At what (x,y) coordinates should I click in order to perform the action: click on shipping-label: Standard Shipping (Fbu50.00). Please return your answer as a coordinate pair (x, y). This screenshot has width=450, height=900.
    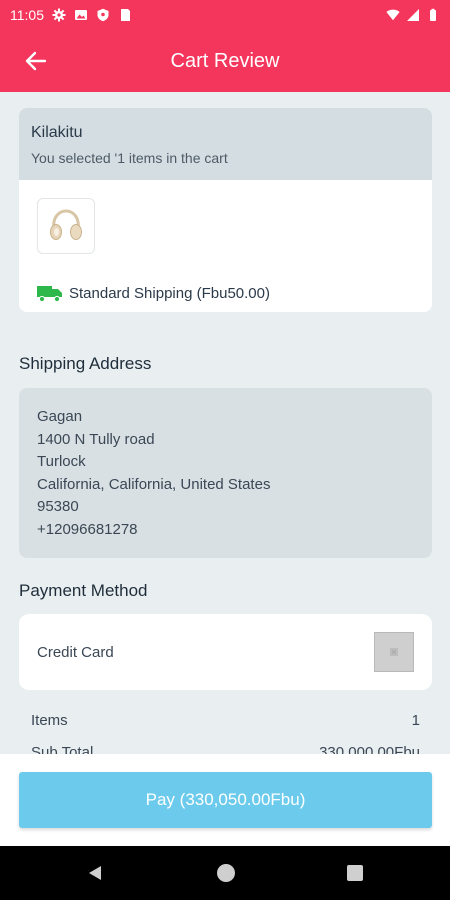
    Looking at the image, I should click on (169, 293).